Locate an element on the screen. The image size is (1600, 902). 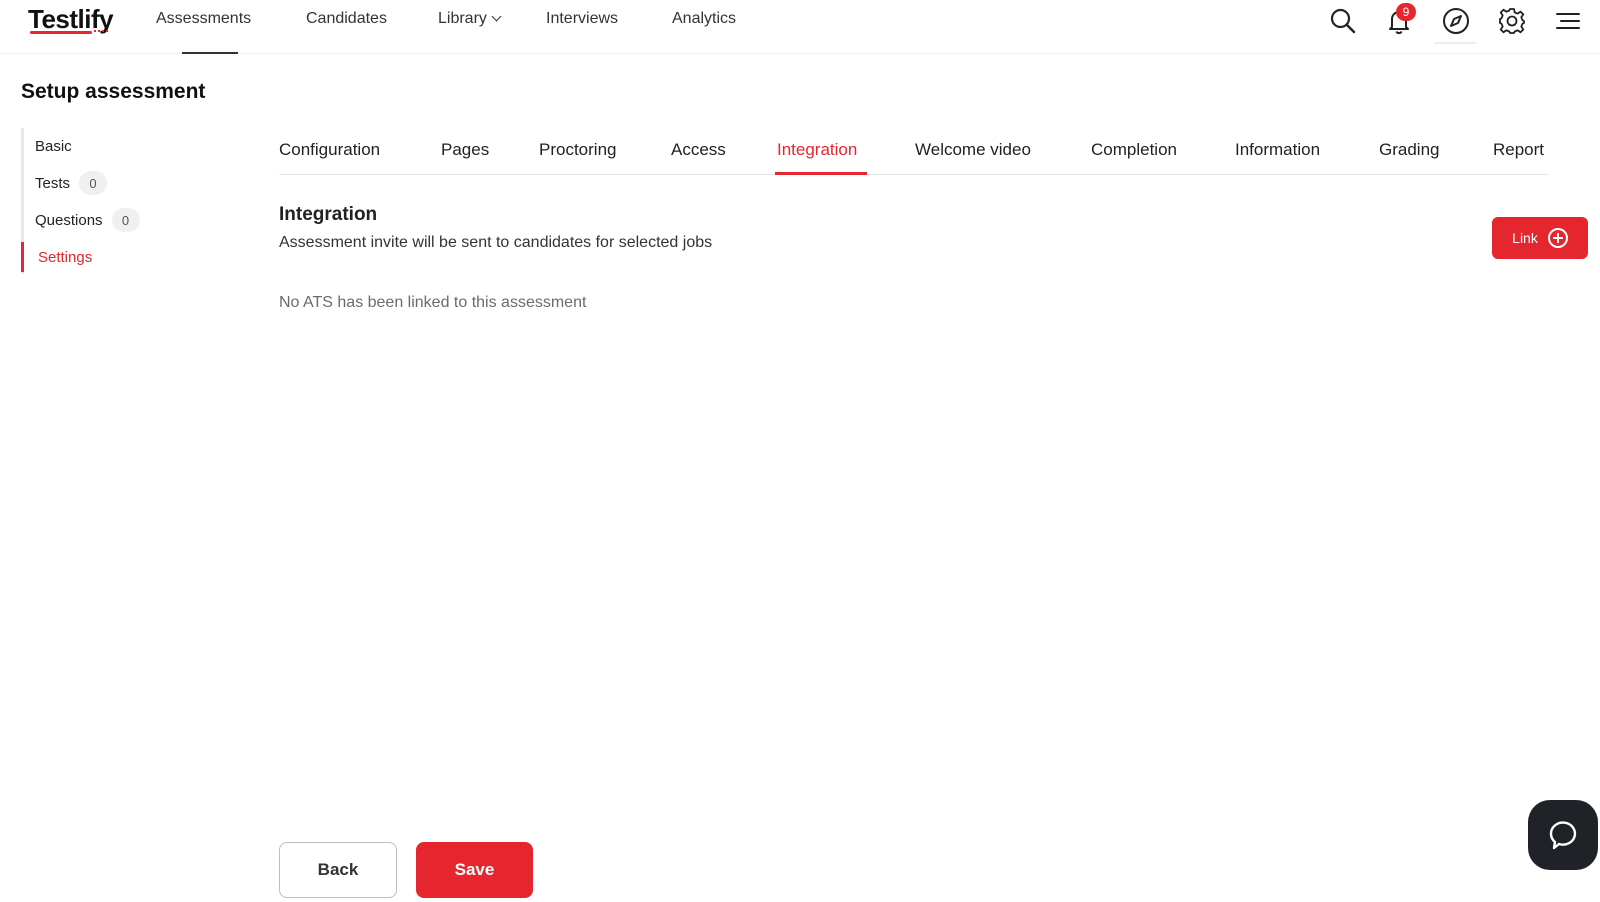
active-tab-indicator is located at coordinates (821, 173).